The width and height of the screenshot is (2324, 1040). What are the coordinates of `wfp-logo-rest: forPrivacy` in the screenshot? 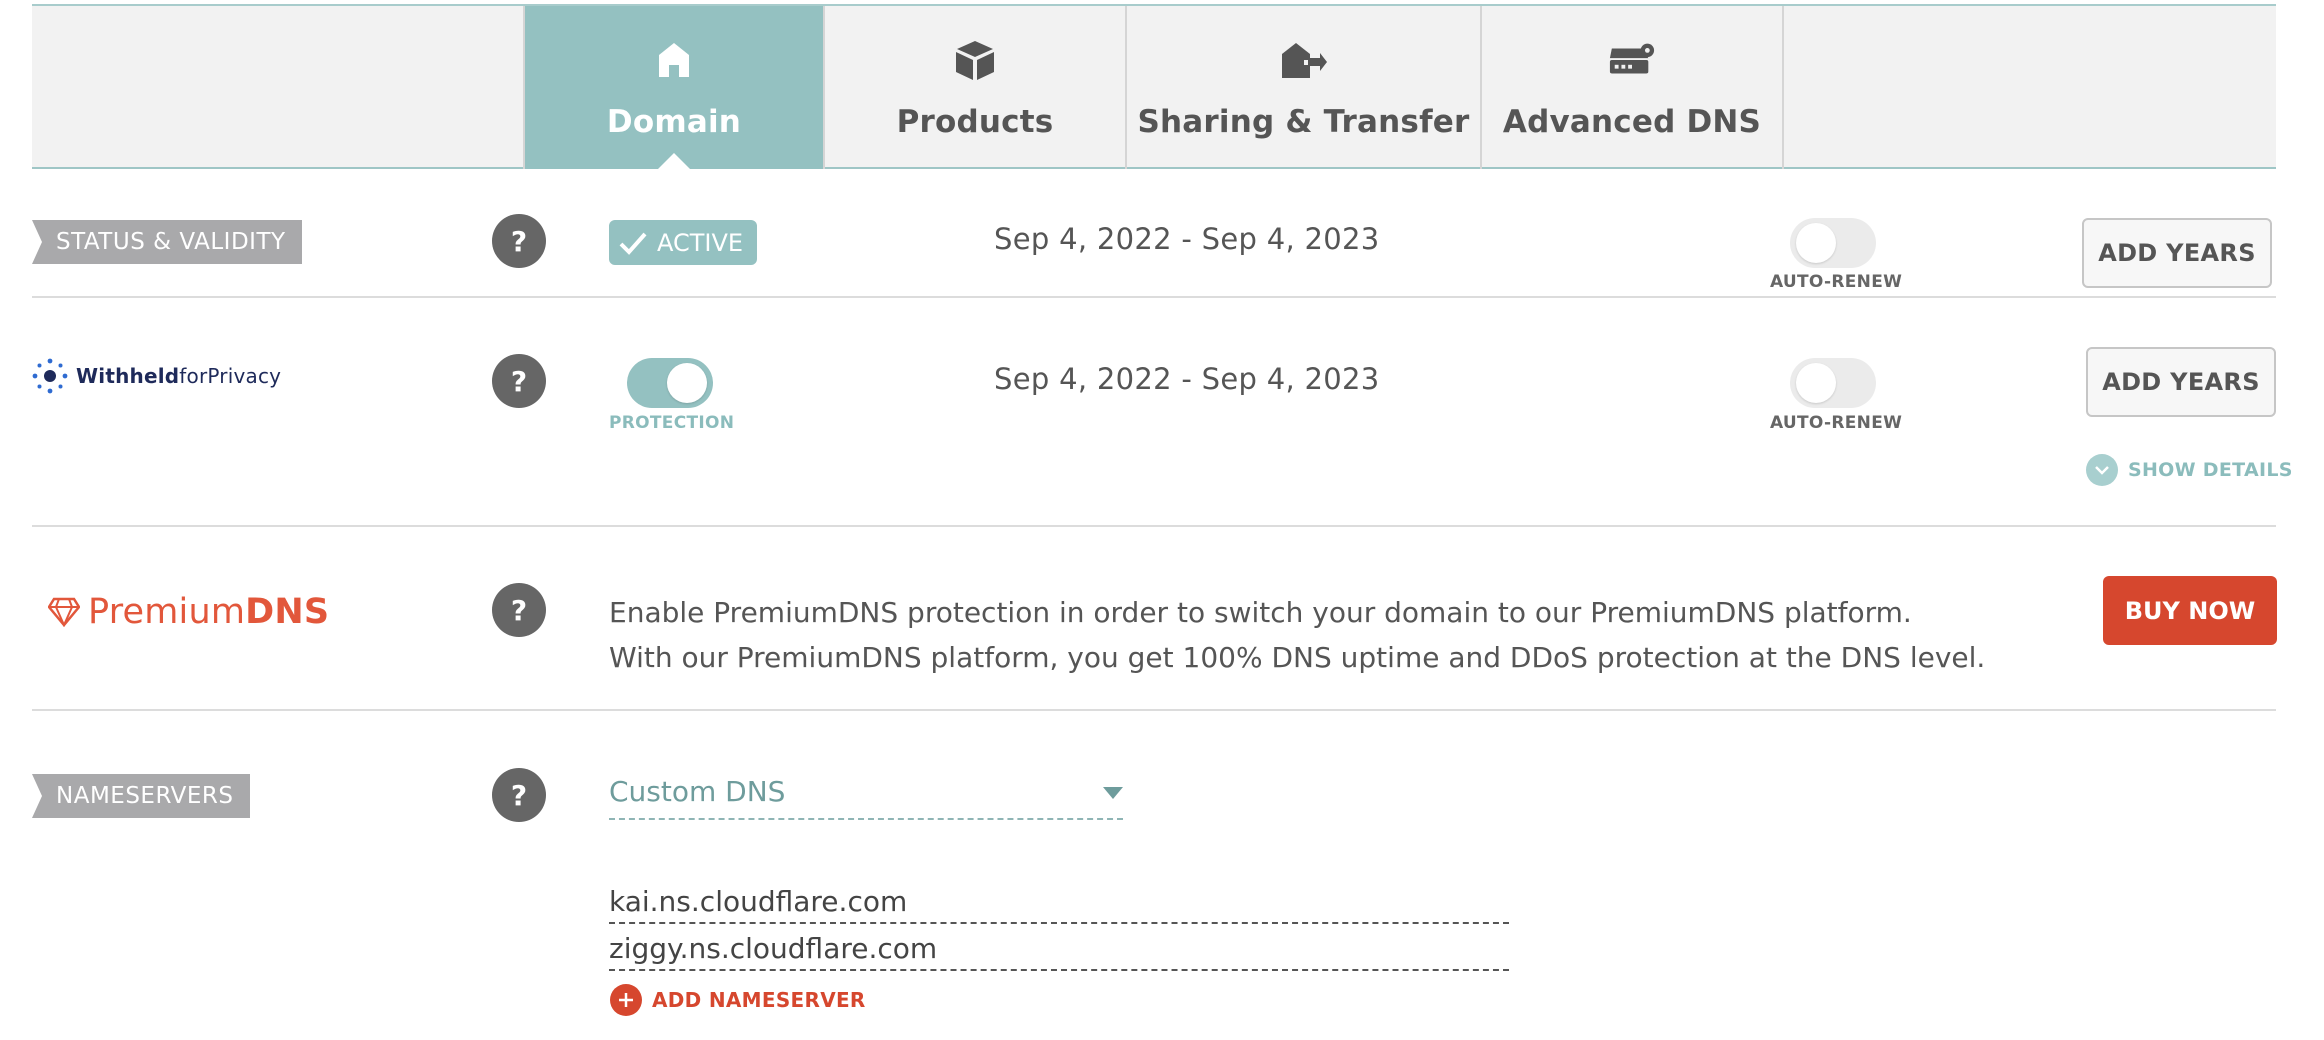 It's located at (230, 376).